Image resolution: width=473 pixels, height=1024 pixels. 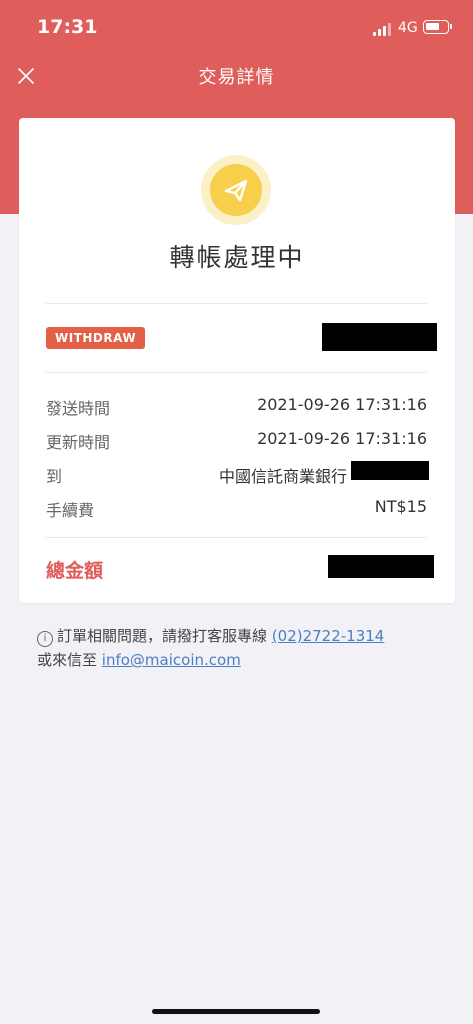 I want to click on status-bar: 17:31 4G, so click(x=236, y=28).